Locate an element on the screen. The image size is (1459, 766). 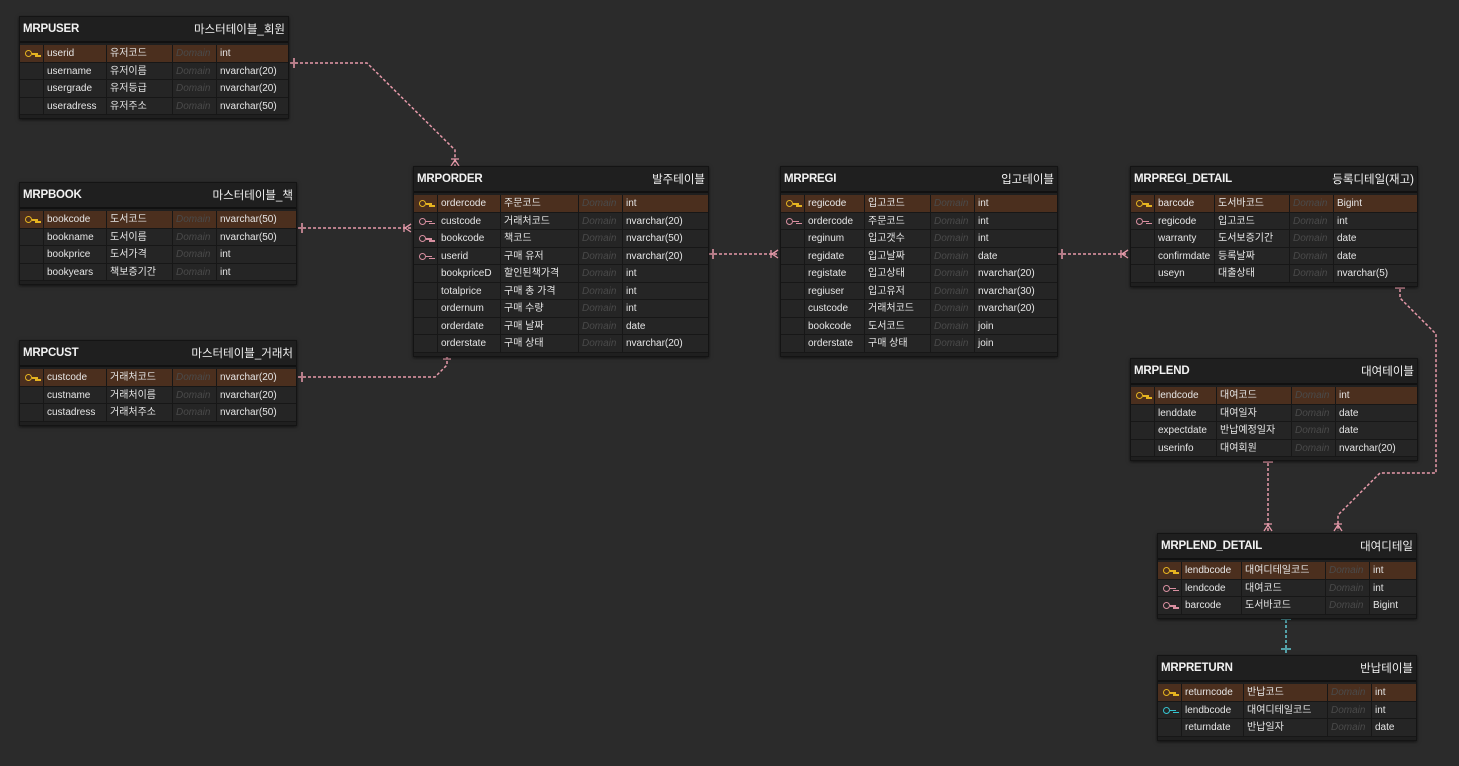
column-row: bookcode 도서코드 Domain nvarchar(50) is located at coordinates (158, 220).